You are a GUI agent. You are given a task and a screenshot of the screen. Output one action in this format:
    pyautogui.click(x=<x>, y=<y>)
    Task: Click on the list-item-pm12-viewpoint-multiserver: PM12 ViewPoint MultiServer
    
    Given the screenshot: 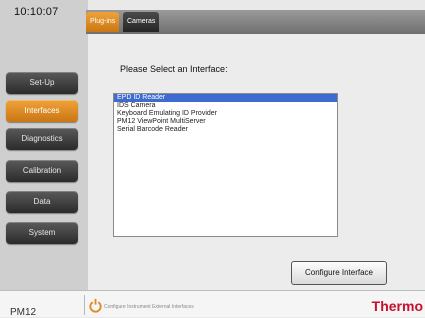 What is the action you would take?
    pyautogui.click(x=225, y=122)
    